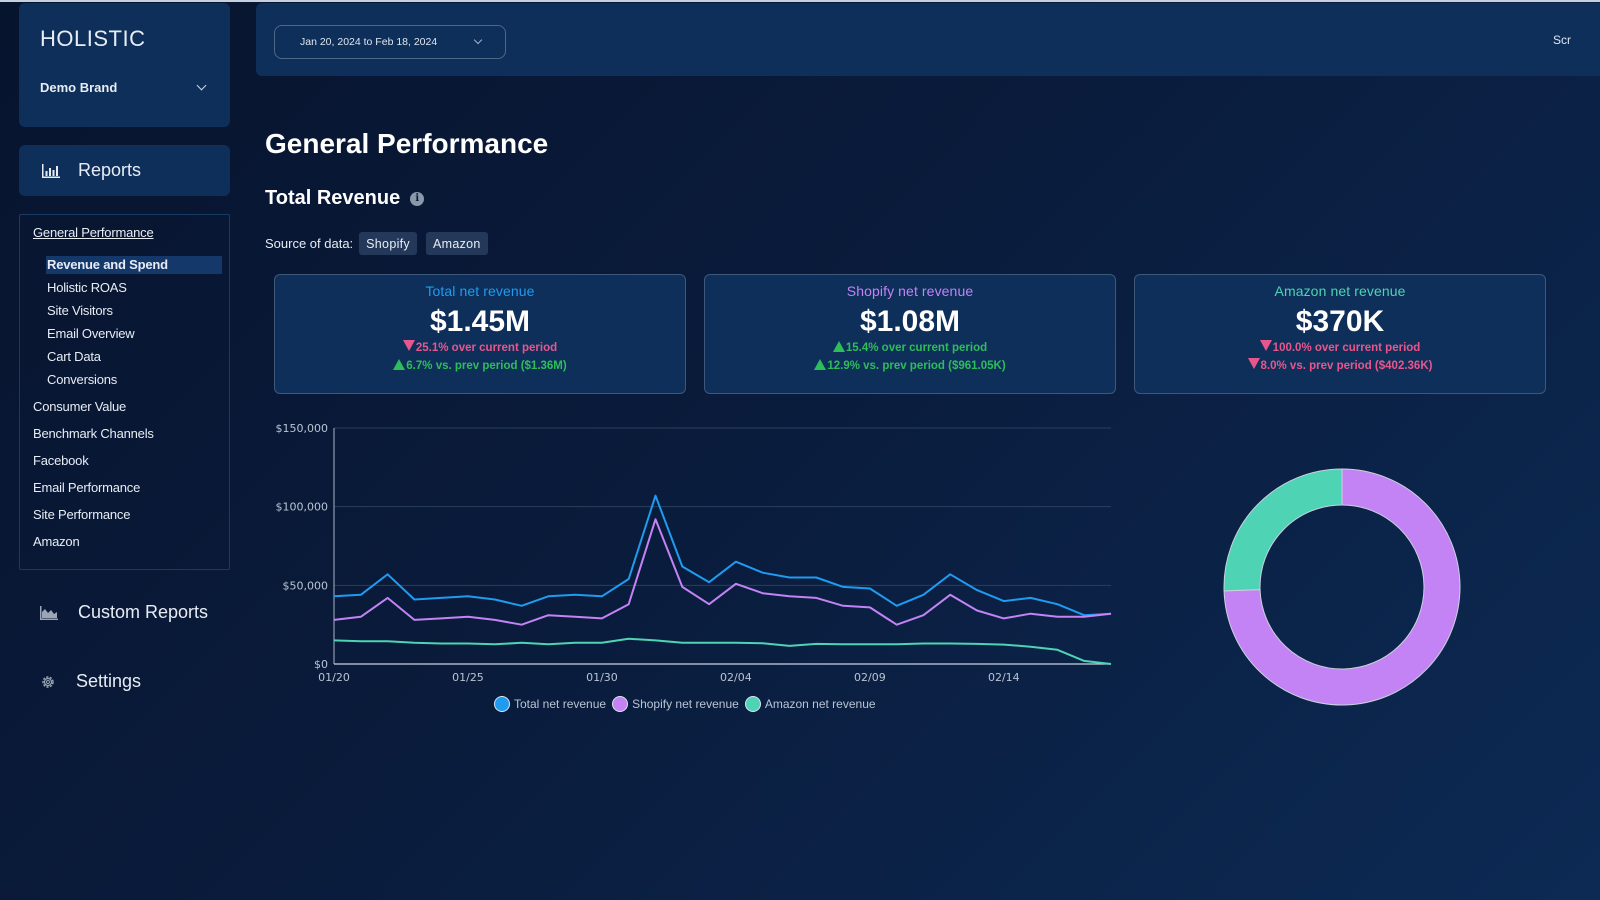 This screenshot has width=1600, height=900. I want to click on bar-chart-icon, so click(51, 170).